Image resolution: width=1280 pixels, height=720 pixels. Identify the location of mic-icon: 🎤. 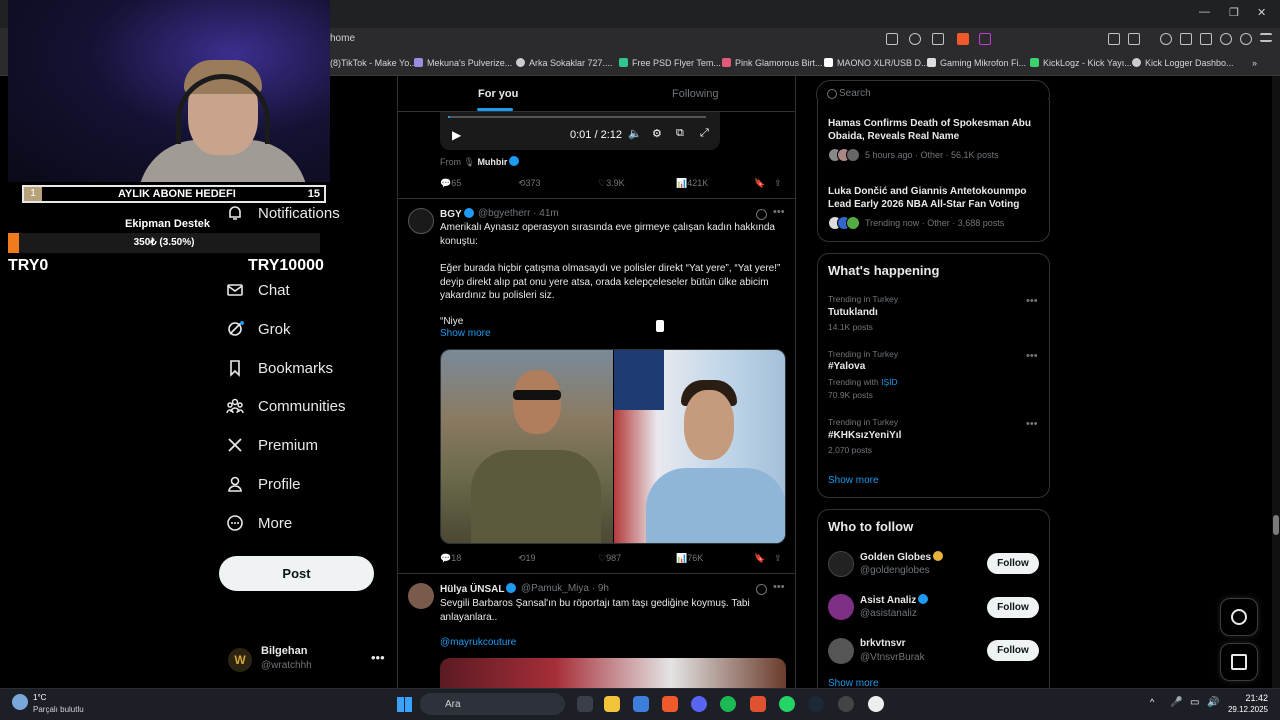
(1176, 702).